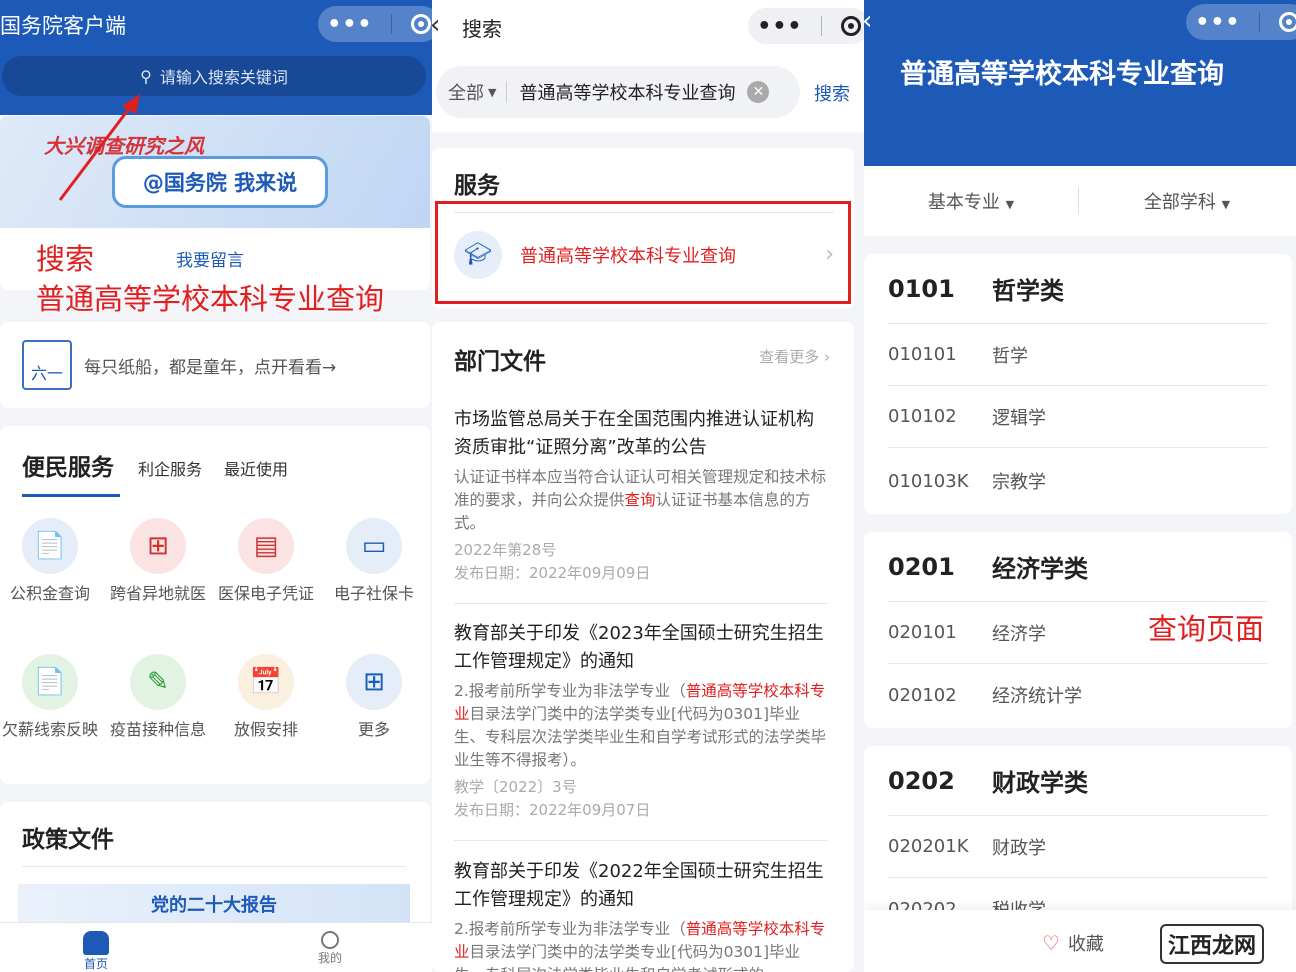  I want to click on service-medical-cert: ▤ 医保电子凭证, so click(266, 561).